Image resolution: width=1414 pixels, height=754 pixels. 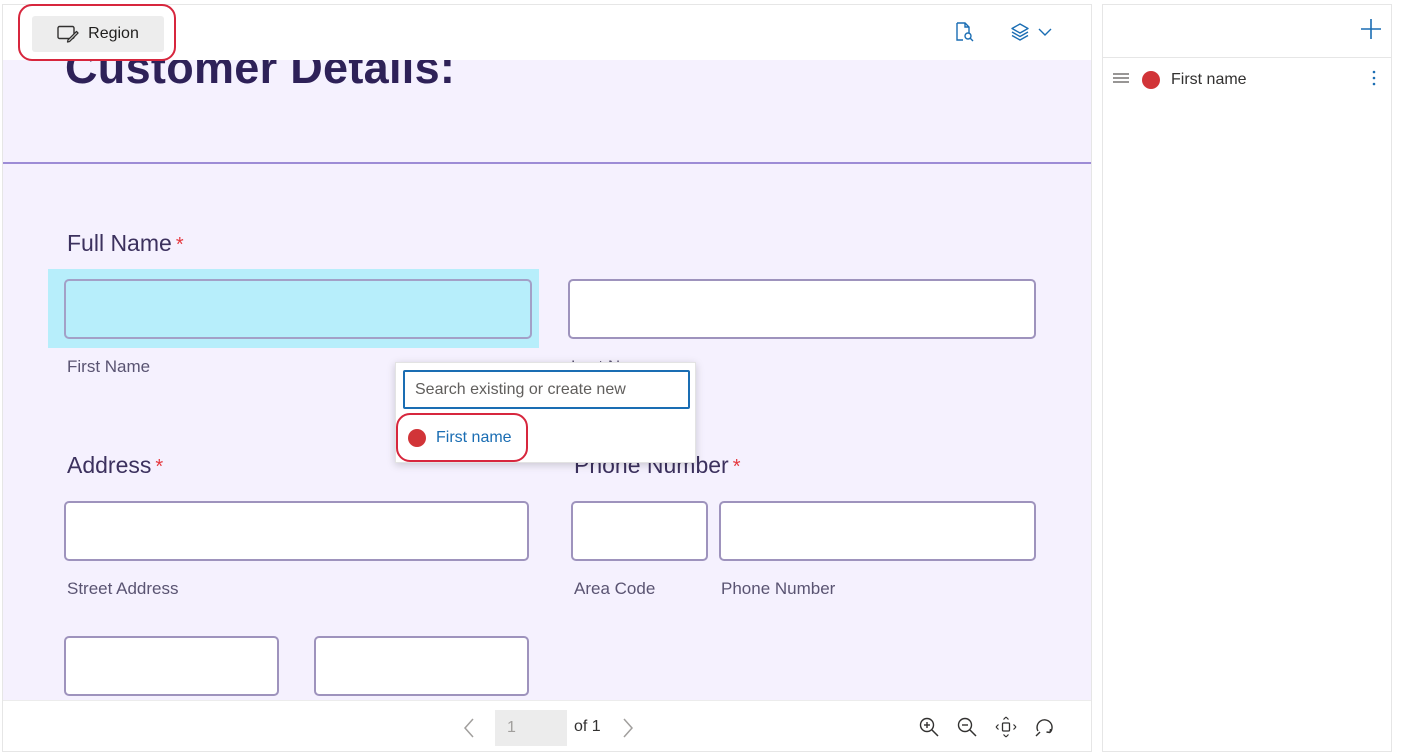 What do you see at coordinates (1121, 80) in the screenshot?
I see `drag-handle-icon` at bounding box center [1121, 80].